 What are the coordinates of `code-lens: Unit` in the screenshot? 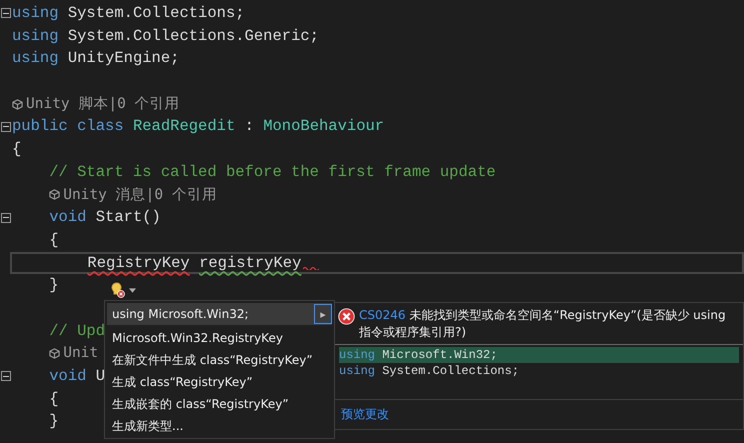 It's located at (73, 354).